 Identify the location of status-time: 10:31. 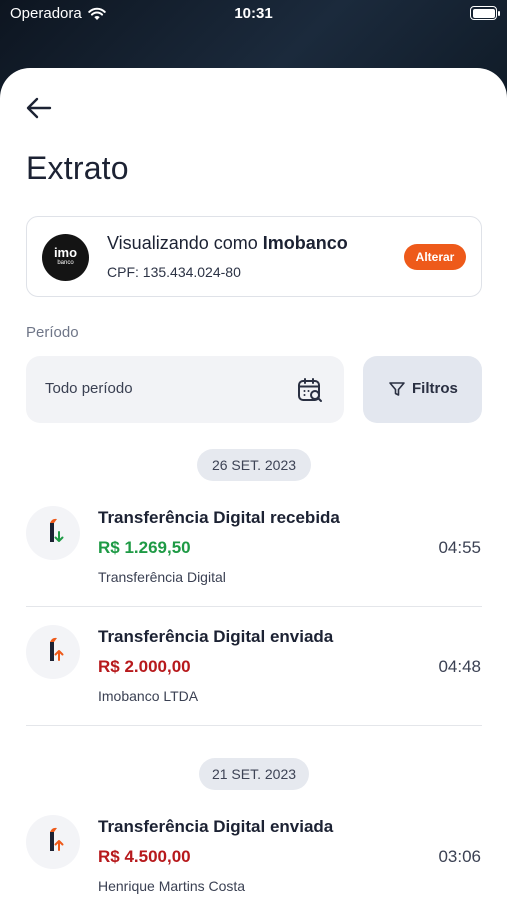
(253, 13).